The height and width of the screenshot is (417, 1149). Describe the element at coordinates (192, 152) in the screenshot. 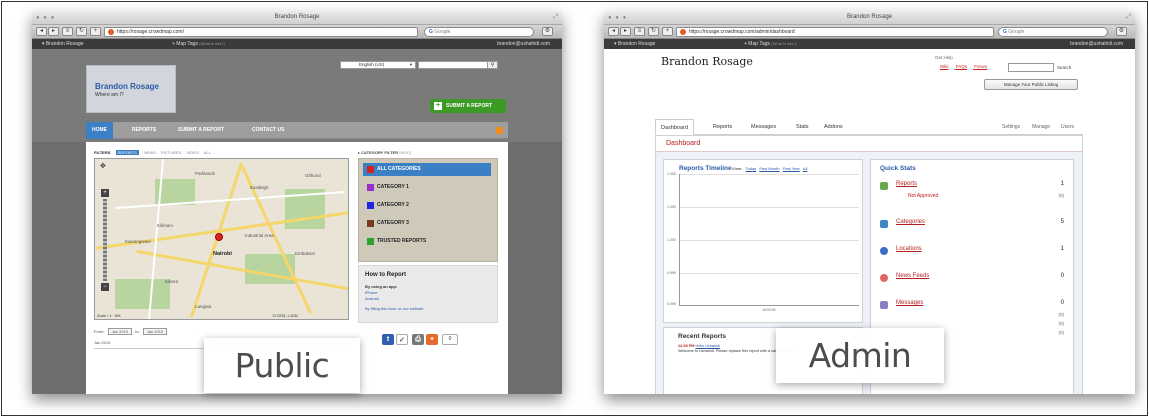

I see `filter-video: VIDEO` at that location.